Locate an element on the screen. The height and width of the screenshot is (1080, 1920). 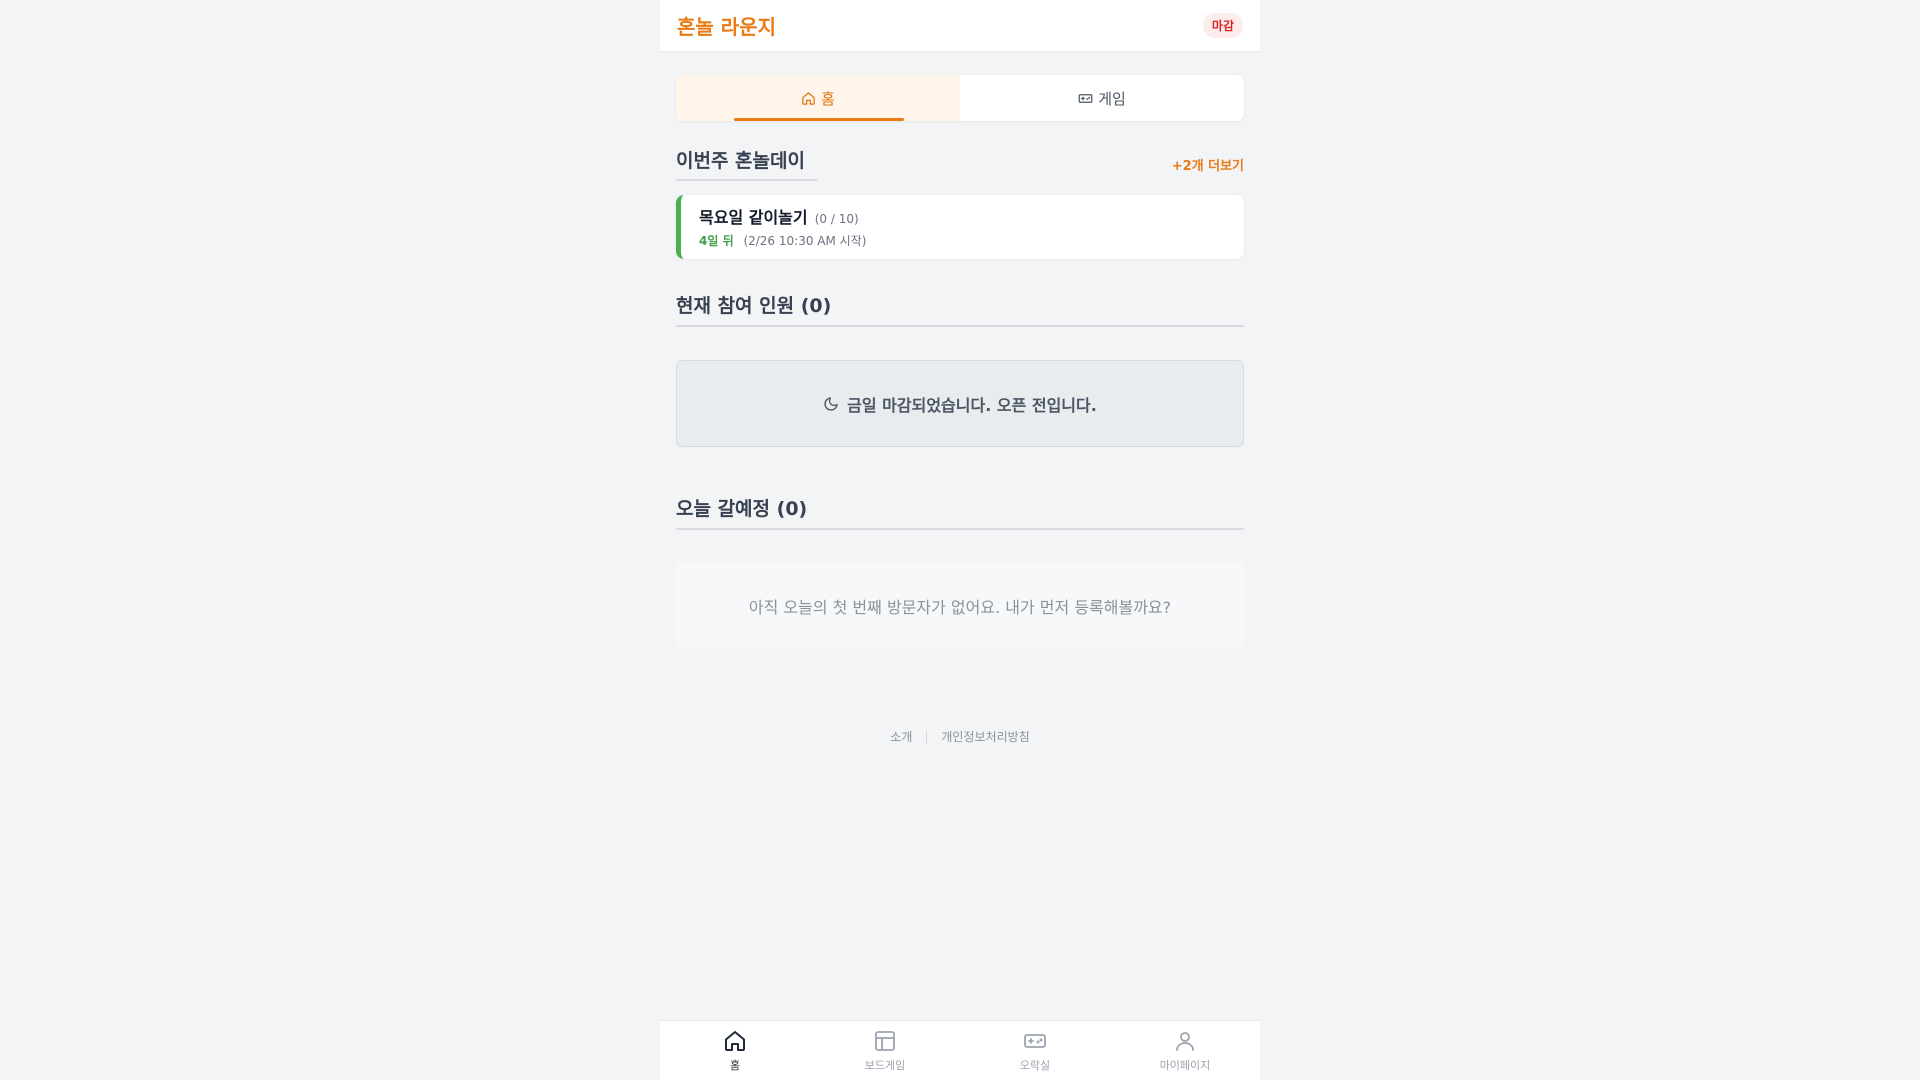
bottom-nav: 홈 보드게임 오락실 마이페이지 is located at coordinates (960, 1050).